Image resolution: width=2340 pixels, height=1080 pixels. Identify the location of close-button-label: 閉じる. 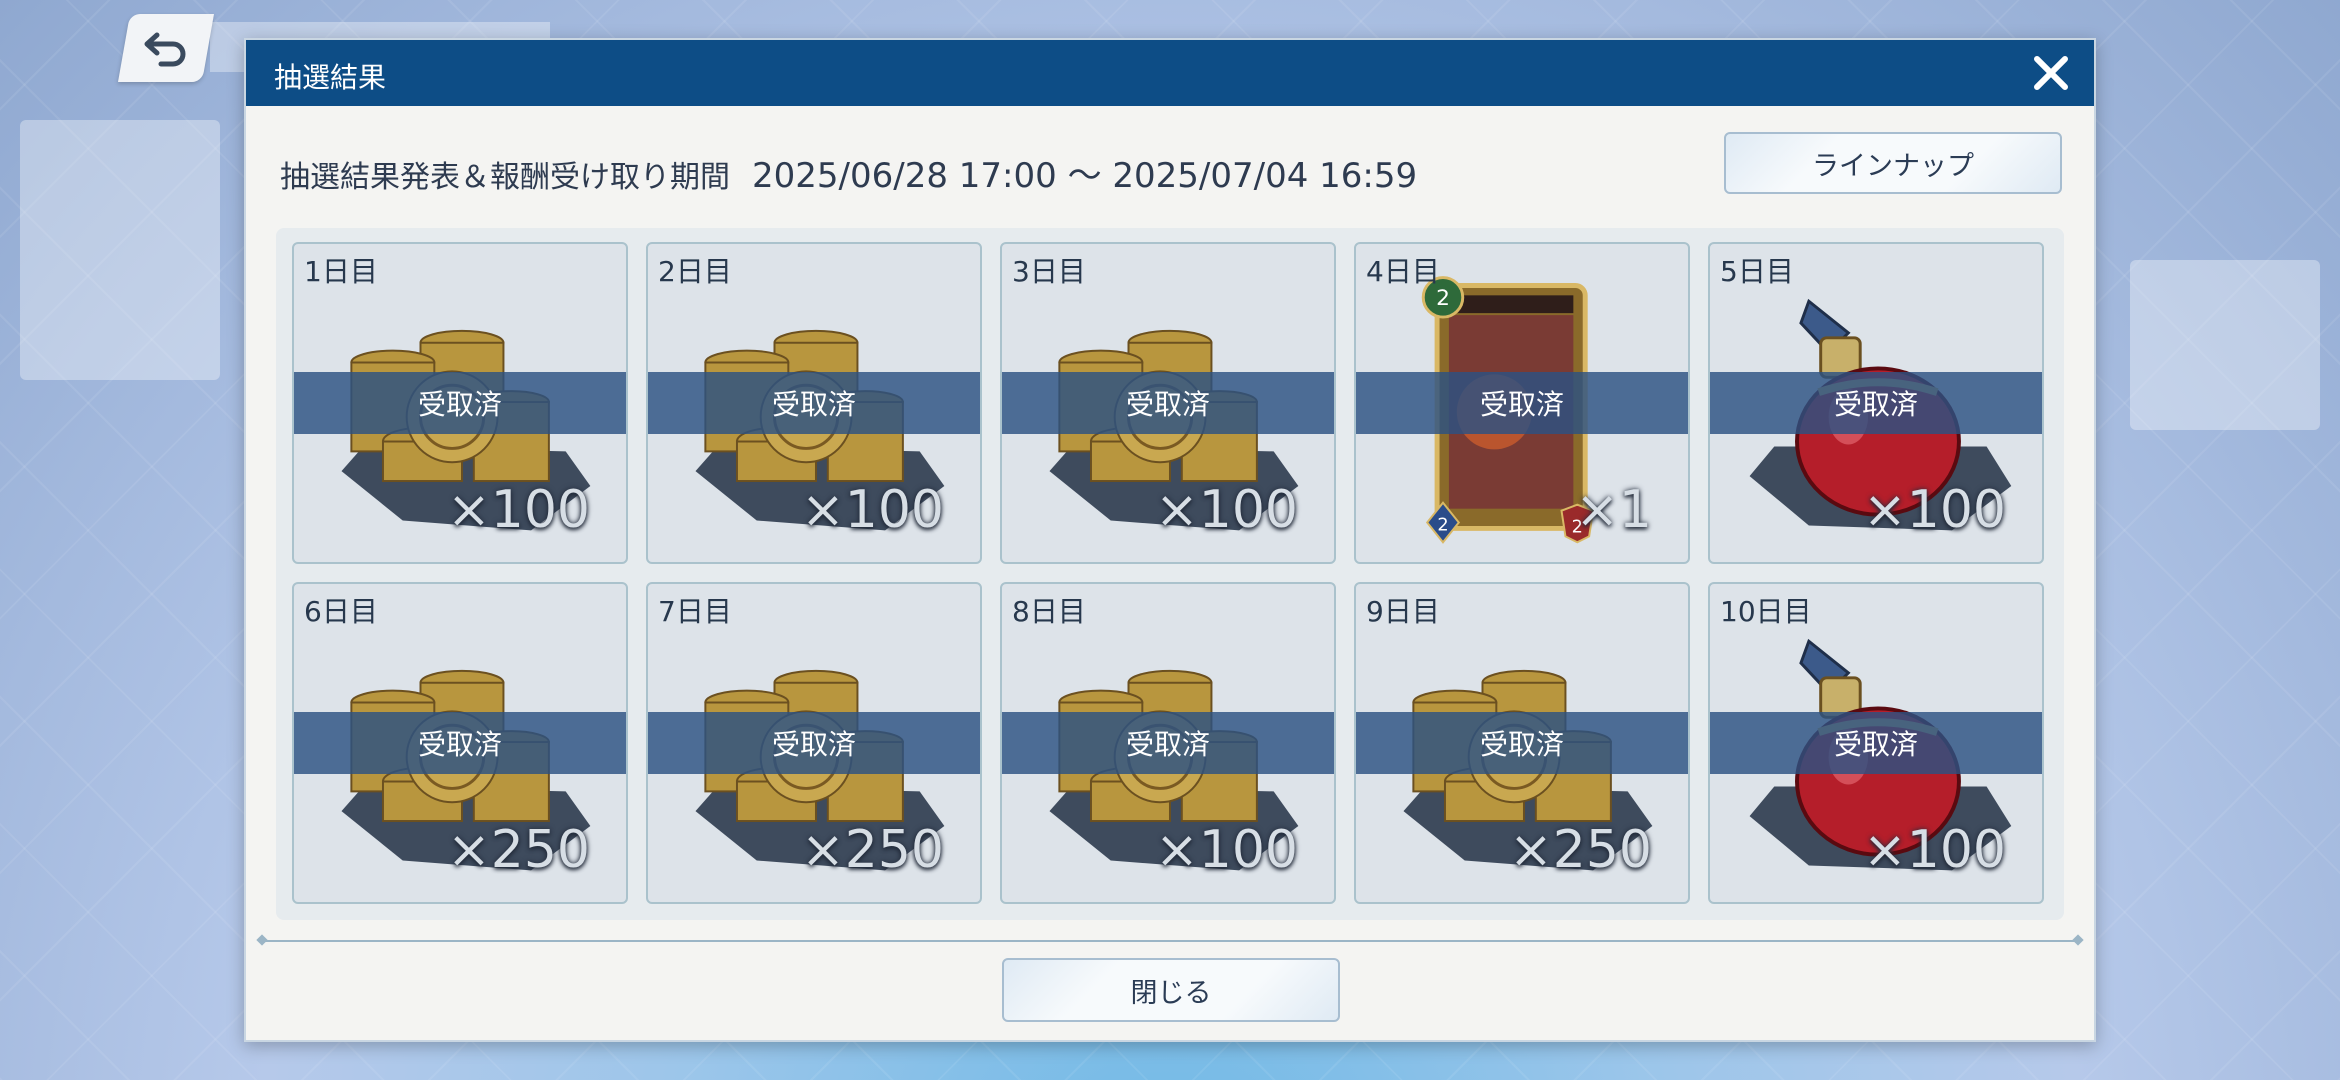
(1171, 993).